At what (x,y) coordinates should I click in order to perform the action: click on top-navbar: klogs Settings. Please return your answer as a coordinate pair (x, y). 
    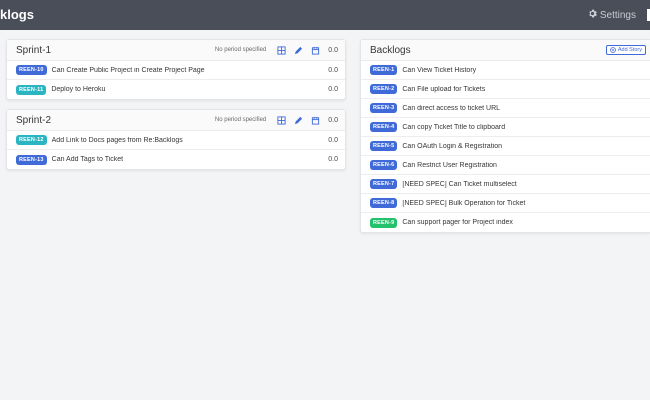
    Looking at the image, I should click on (325, 15).